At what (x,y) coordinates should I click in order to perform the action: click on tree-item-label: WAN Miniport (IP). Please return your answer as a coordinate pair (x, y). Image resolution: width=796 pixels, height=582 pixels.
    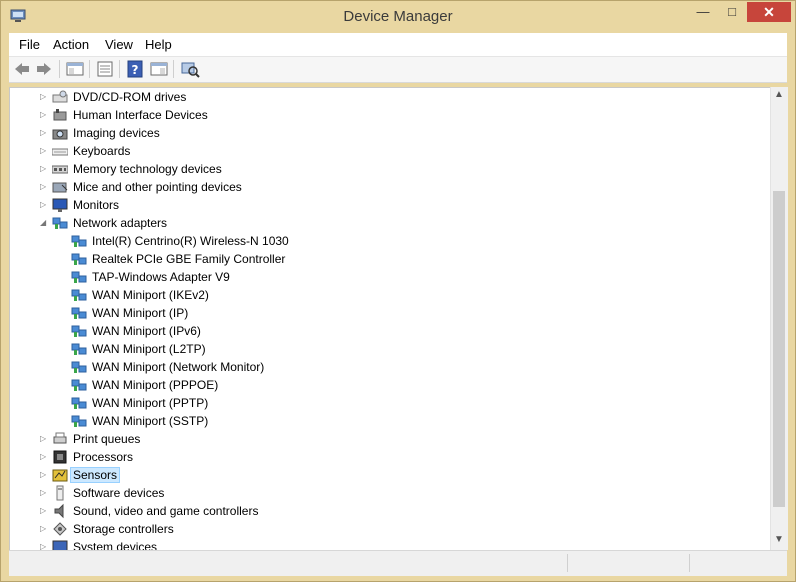
    Looking at the image, I should click on (140, 313).